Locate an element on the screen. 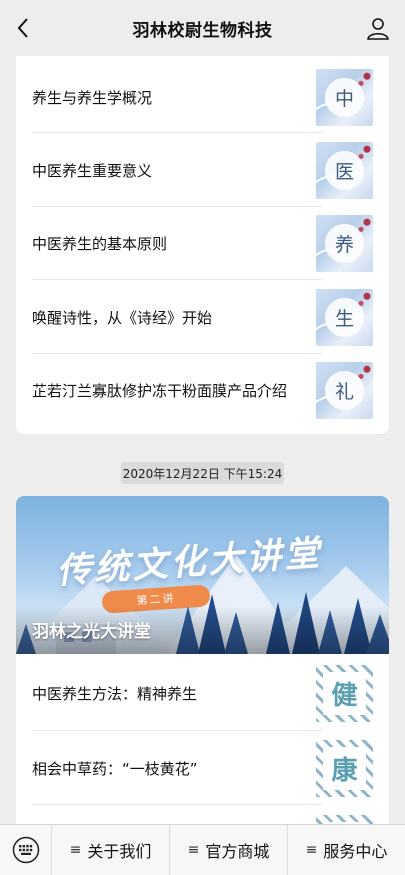  article-title: 芷若汀兰寡肽修护冻干粉面膜产品介绍 is located at coordinates (160, 390).